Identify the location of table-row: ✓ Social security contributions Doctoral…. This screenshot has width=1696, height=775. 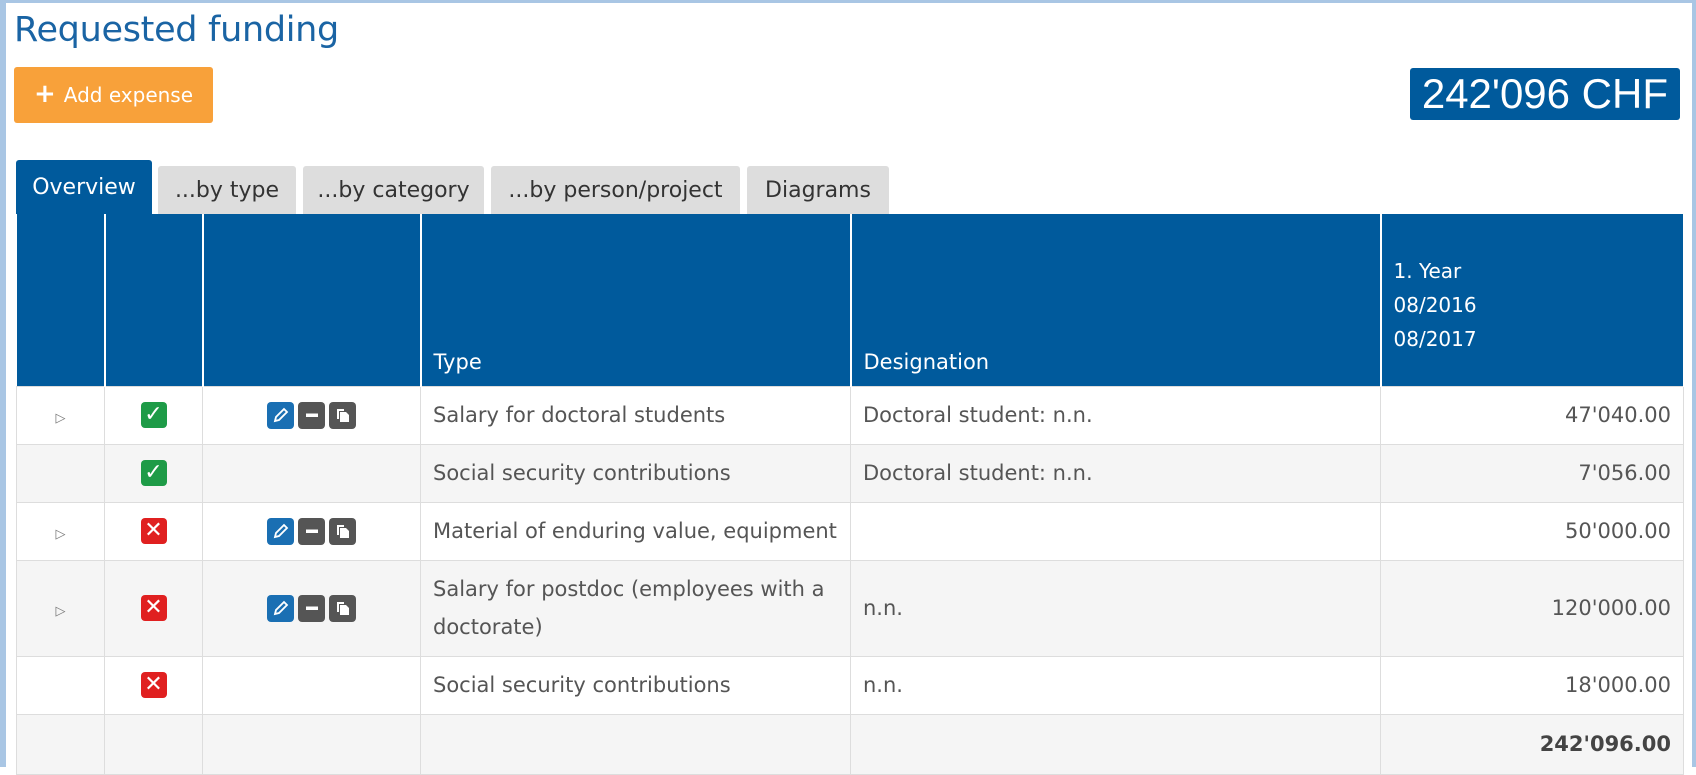
(850, 473).